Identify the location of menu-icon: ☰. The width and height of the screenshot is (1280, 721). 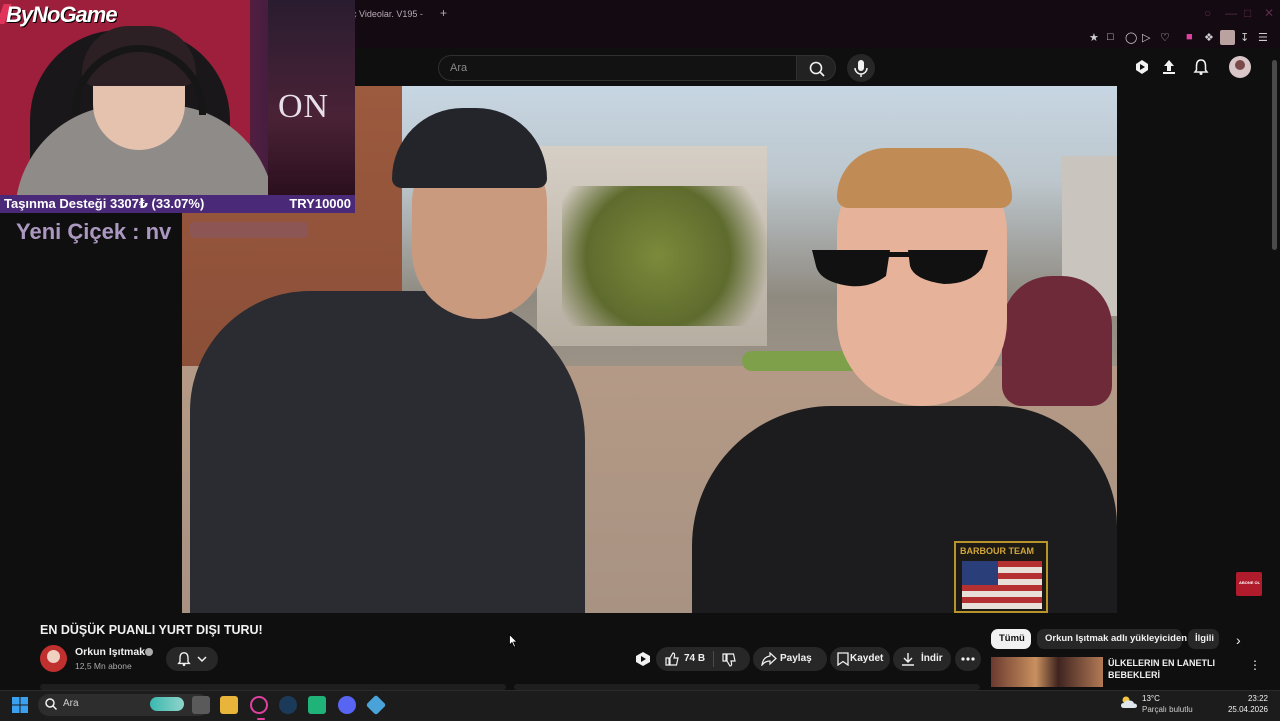
(1263, 37).